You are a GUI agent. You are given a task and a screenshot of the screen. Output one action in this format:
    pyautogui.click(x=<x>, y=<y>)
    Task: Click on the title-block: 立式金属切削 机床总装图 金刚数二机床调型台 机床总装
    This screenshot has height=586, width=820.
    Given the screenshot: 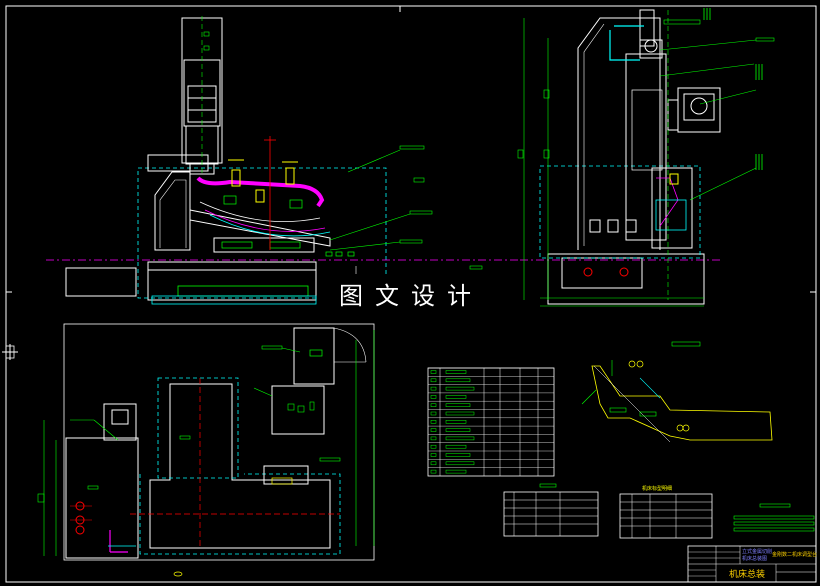 What is the action you would take?
    pyautogui.click(x=752, y=564)
    